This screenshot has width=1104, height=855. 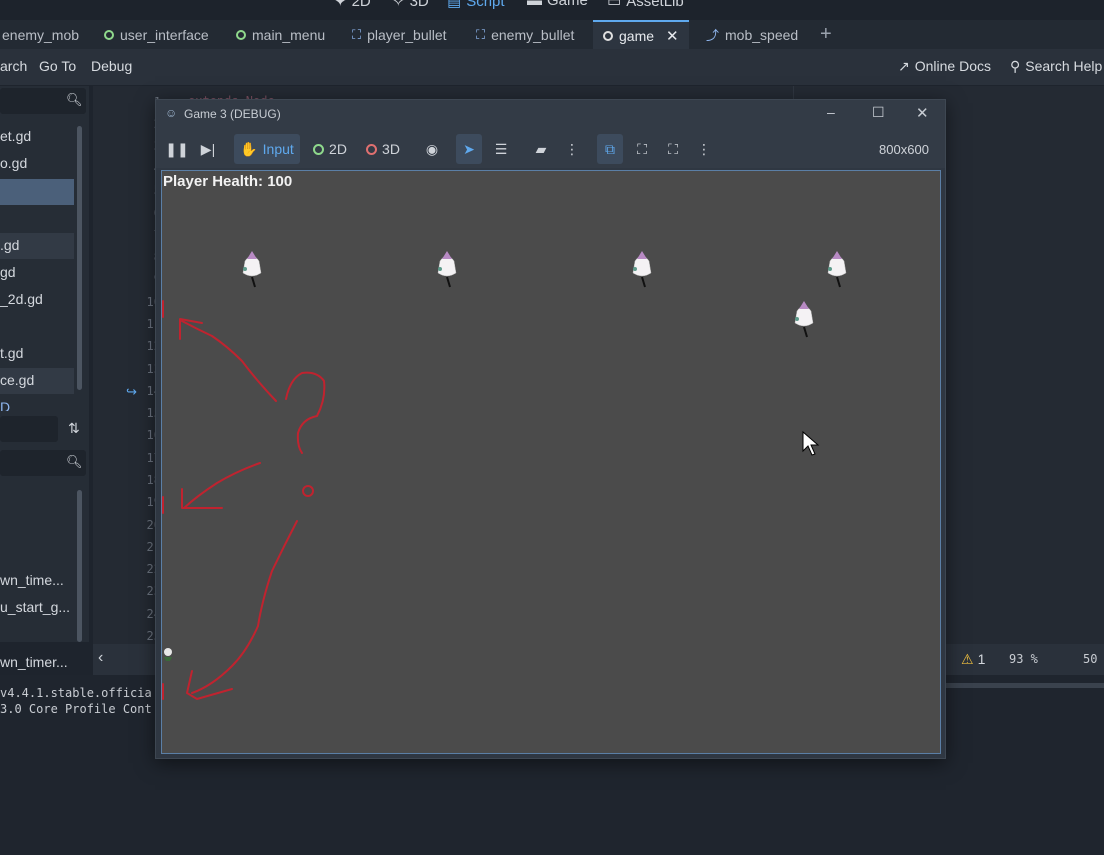 What do you see at coordinates (111, 66) in the screenshot?
I see `menu-debug: Debug` at bounding box center [111, 66].